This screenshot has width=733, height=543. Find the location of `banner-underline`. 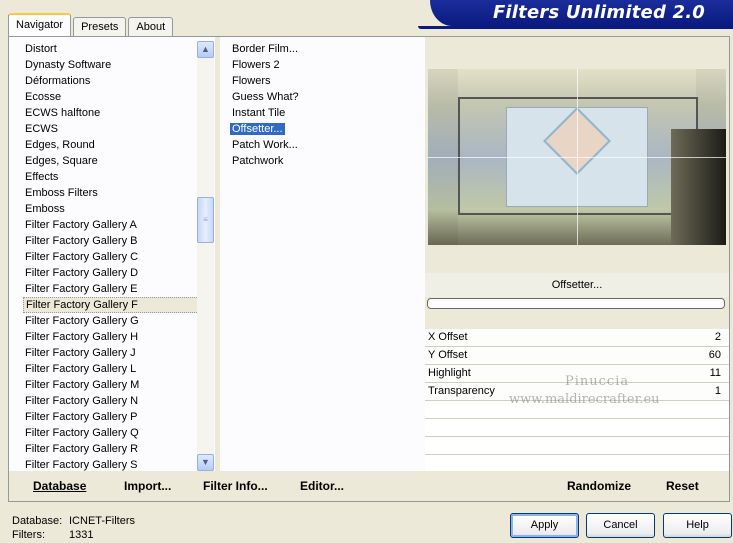

banner-underline is located at coordinates (575, 27).